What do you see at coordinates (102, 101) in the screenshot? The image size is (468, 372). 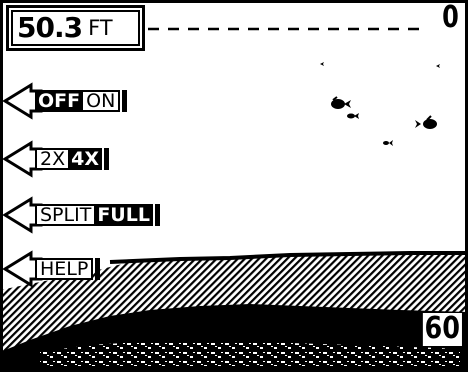 I see `option-on: ON` at bounding box center [102, 101].